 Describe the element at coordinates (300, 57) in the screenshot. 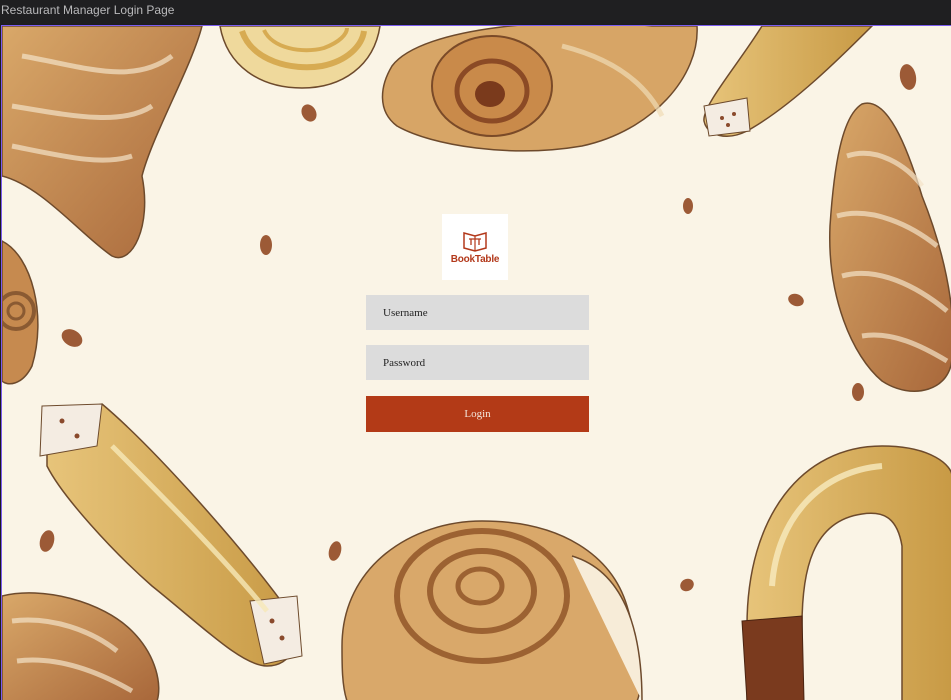

I see `spiral-roll-top` at that location.